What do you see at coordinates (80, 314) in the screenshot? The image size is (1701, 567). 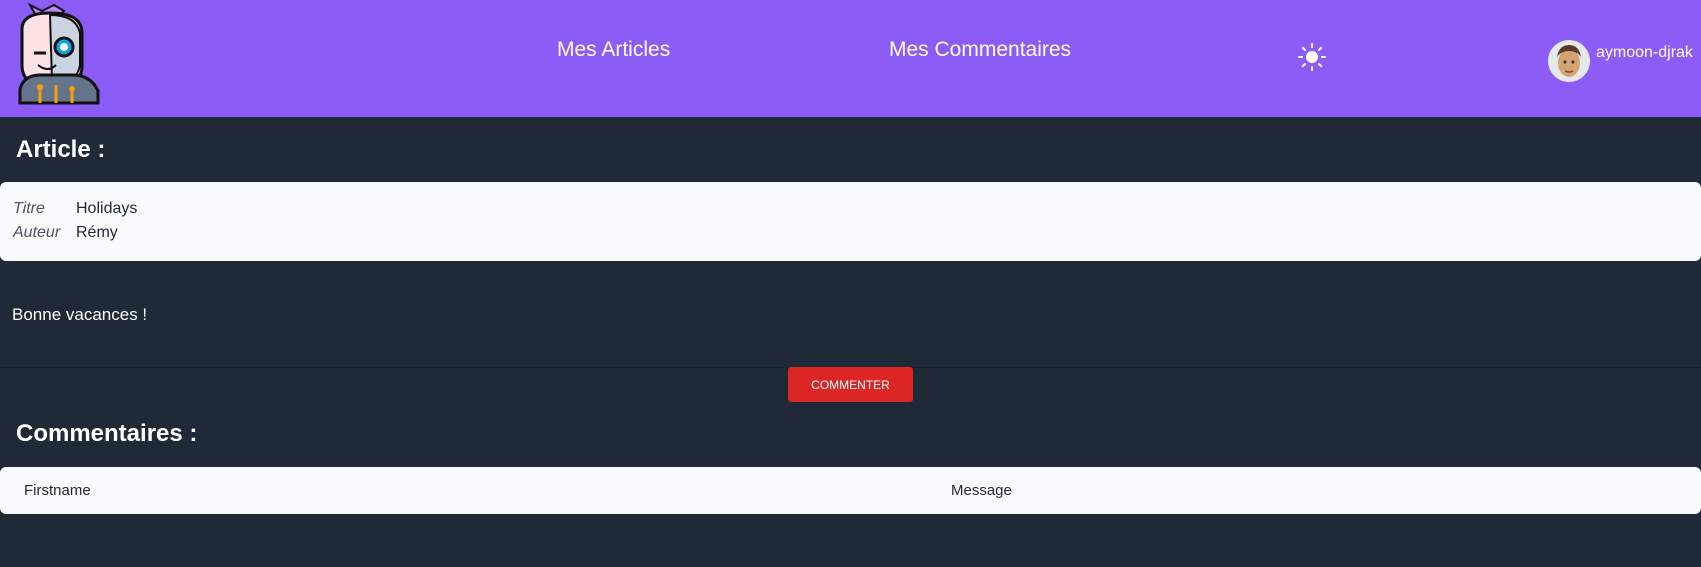 I see `article-body: Bonne vacances !` at bounding box center [80, 314].